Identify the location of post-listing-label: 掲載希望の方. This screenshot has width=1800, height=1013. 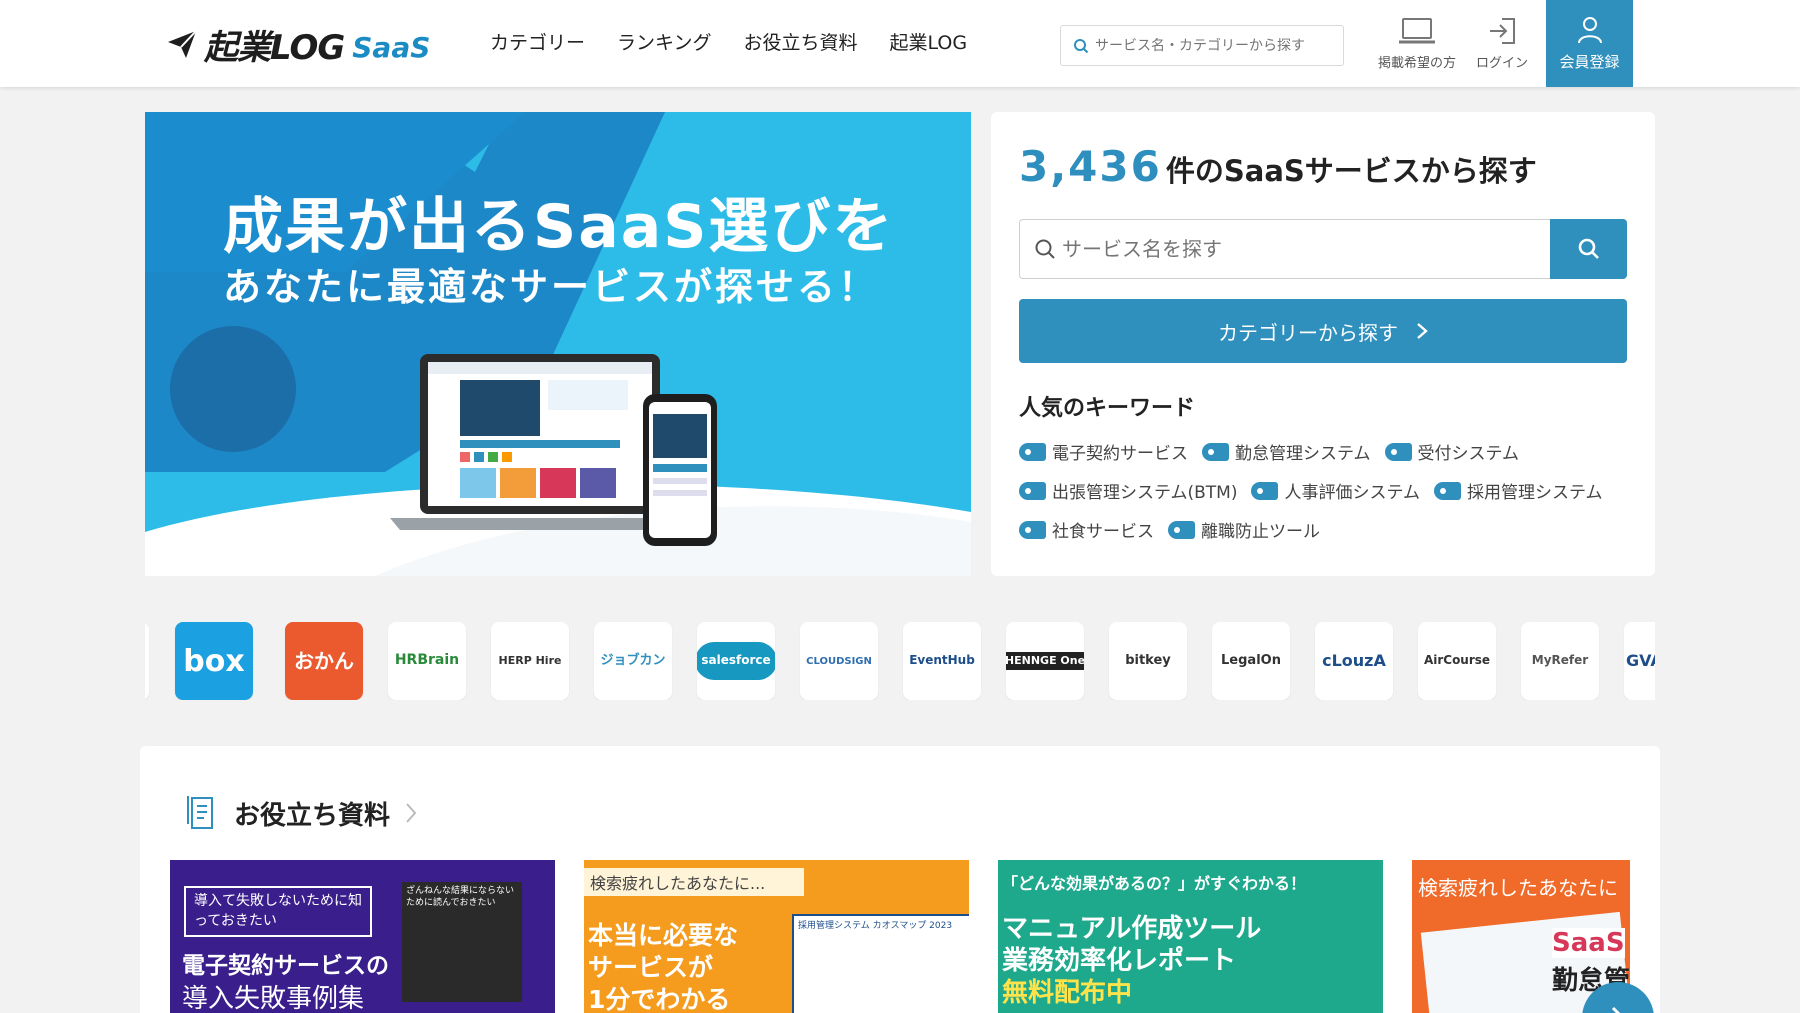
(1416, 63).